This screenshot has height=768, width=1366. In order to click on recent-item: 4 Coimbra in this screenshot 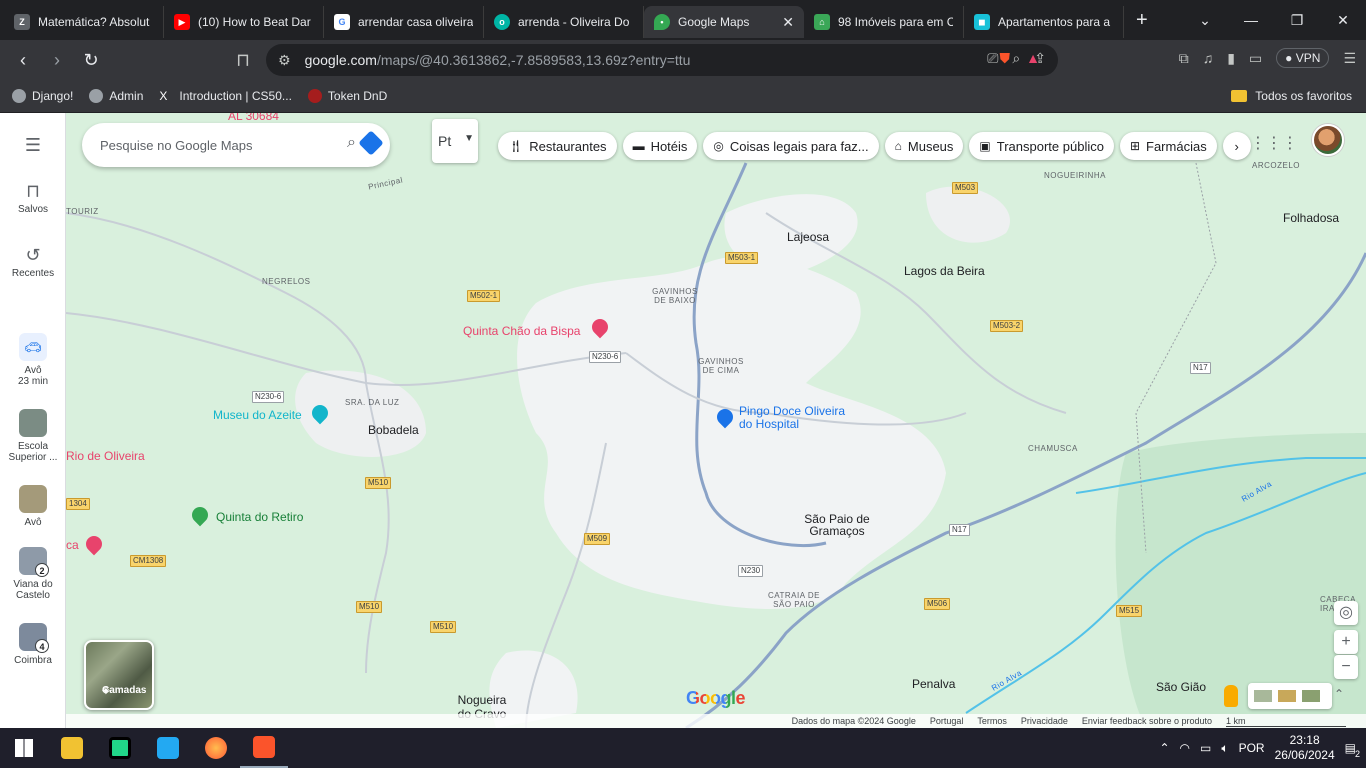, I will do `click(33, 644)`.